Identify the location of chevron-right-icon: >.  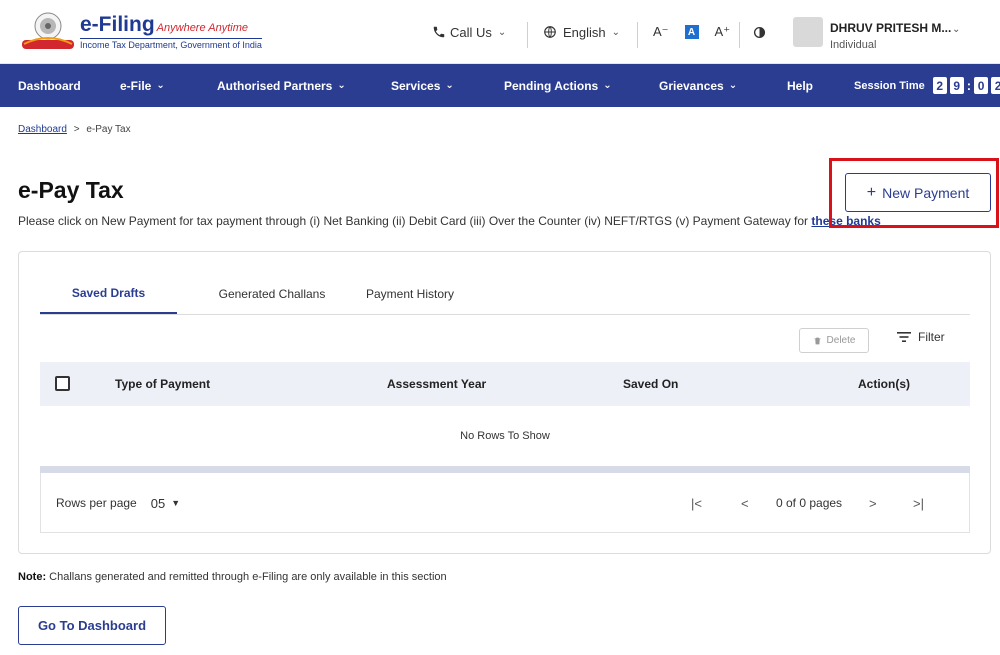
(873, 503).